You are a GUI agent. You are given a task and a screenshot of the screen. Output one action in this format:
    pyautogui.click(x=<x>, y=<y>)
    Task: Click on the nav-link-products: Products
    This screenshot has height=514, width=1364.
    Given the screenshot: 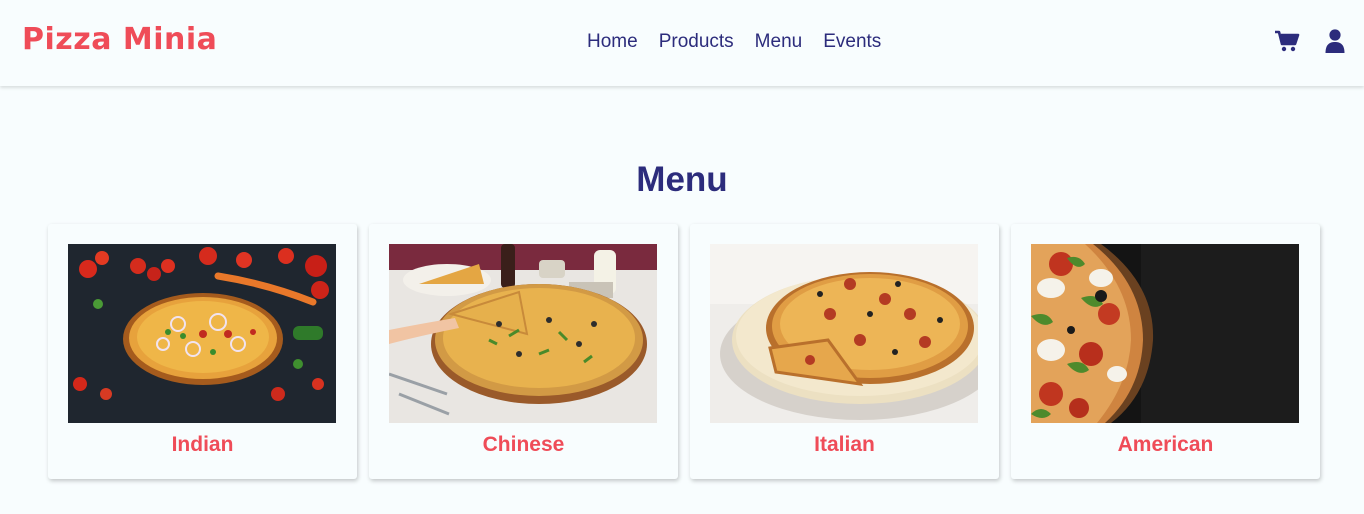 What is the action you would take?
    pyautogui.click(x=696, y=42)
    